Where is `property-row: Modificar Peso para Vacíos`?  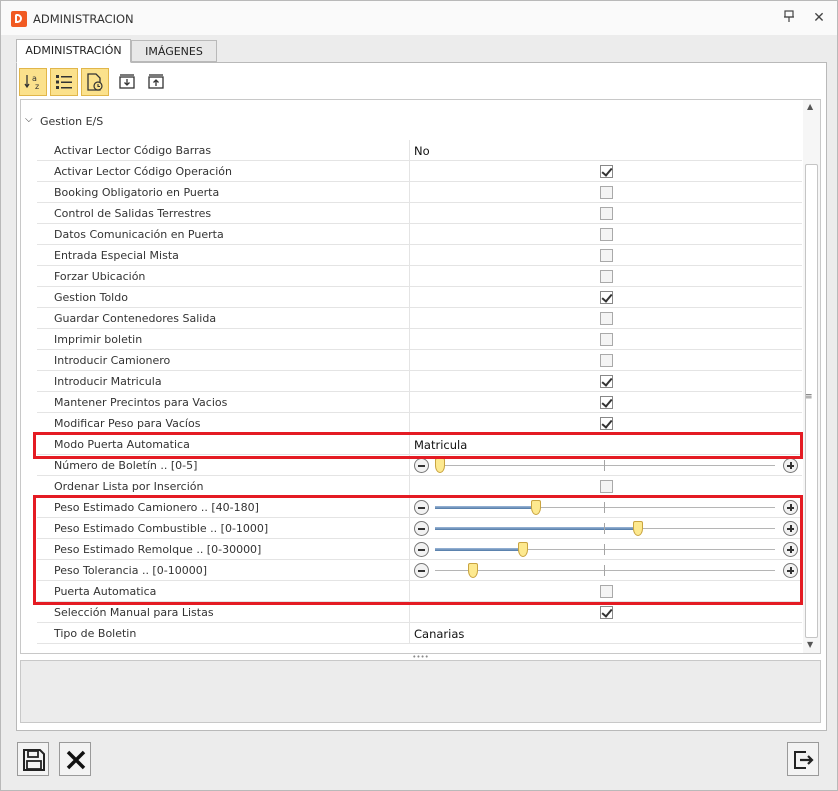
property-row: Modificar Peso para Vacíos is located at coordinates (419, 423).